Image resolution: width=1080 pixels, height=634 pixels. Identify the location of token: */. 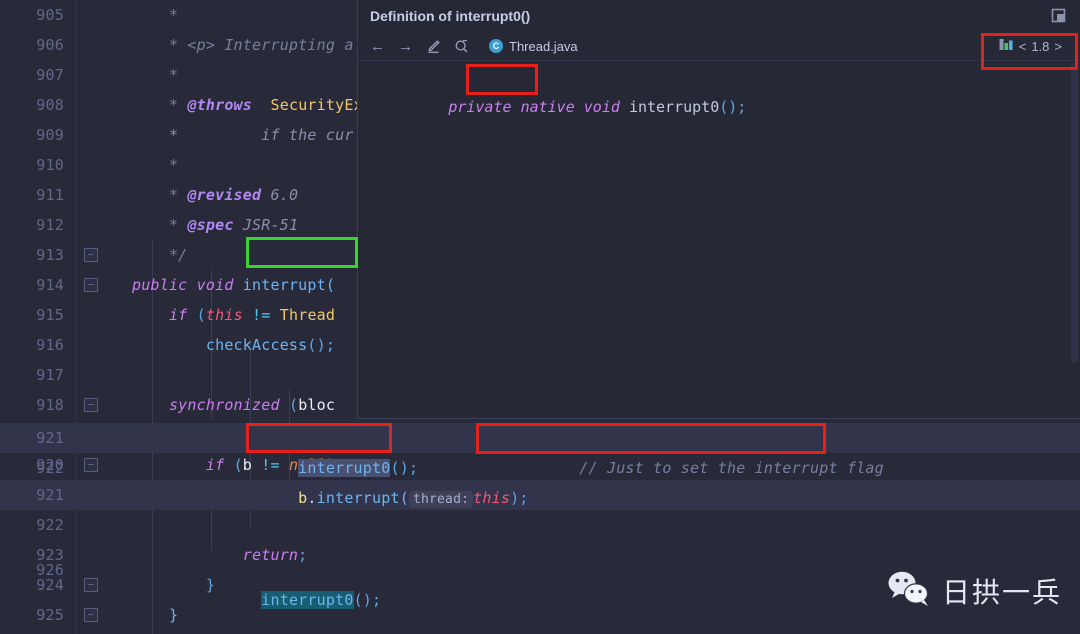
(178, 255).